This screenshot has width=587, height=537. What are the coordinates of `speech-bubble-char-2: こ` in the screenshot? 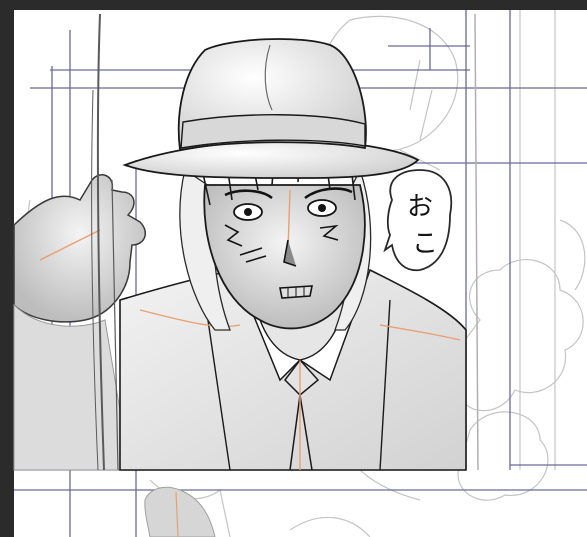 It's located at (425, 244).